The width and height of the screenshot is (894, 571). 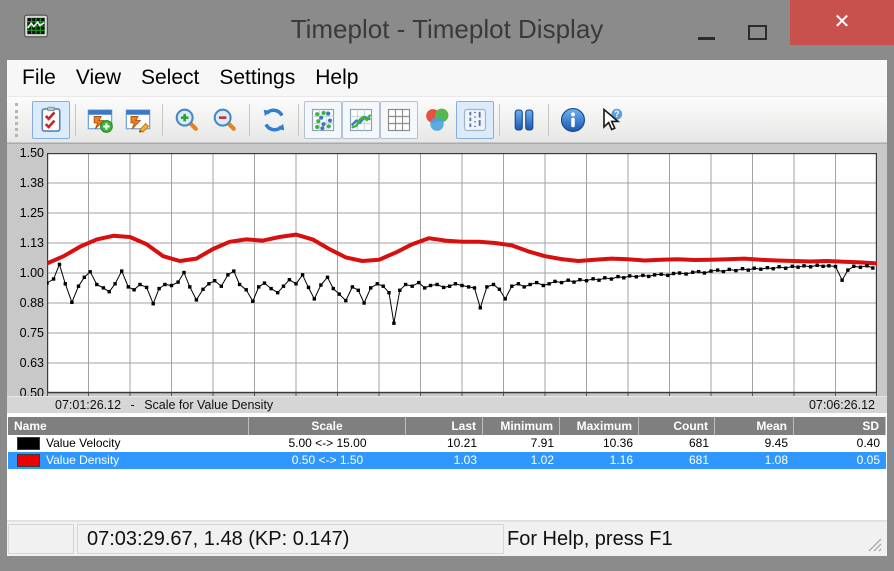 I want to click on toolbar, so click(x=447, y=119).